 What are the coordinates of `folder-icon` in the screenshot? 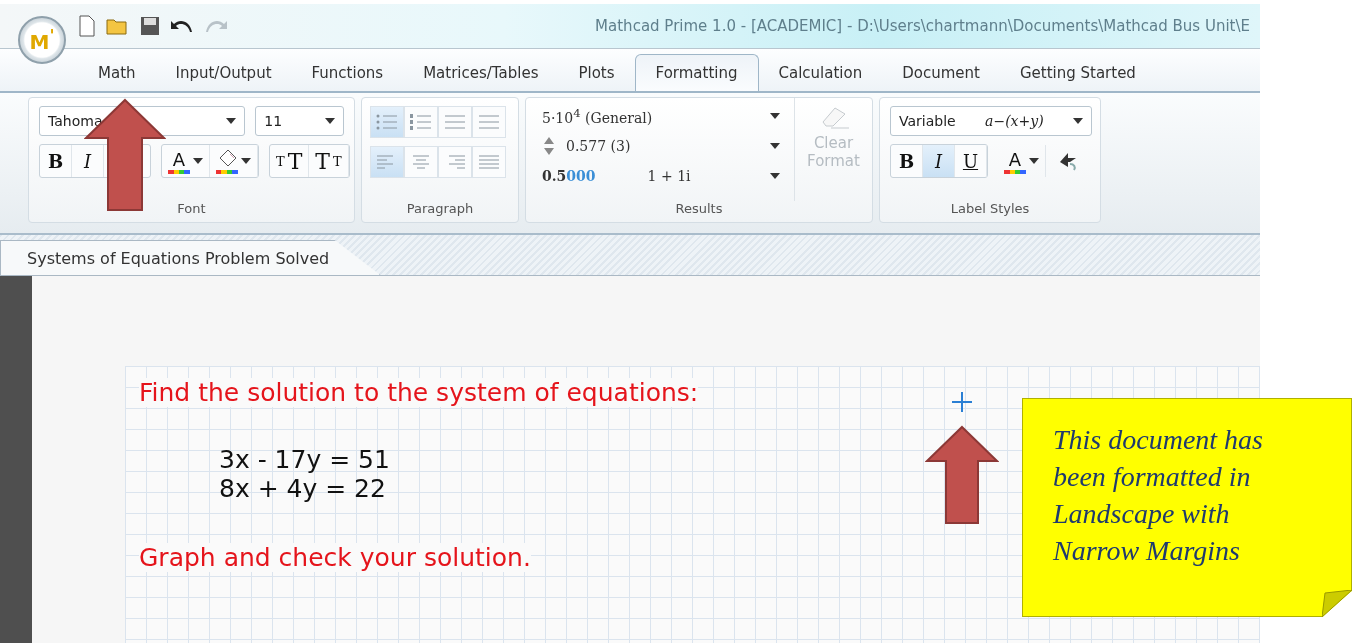 It's located at (118, 26).